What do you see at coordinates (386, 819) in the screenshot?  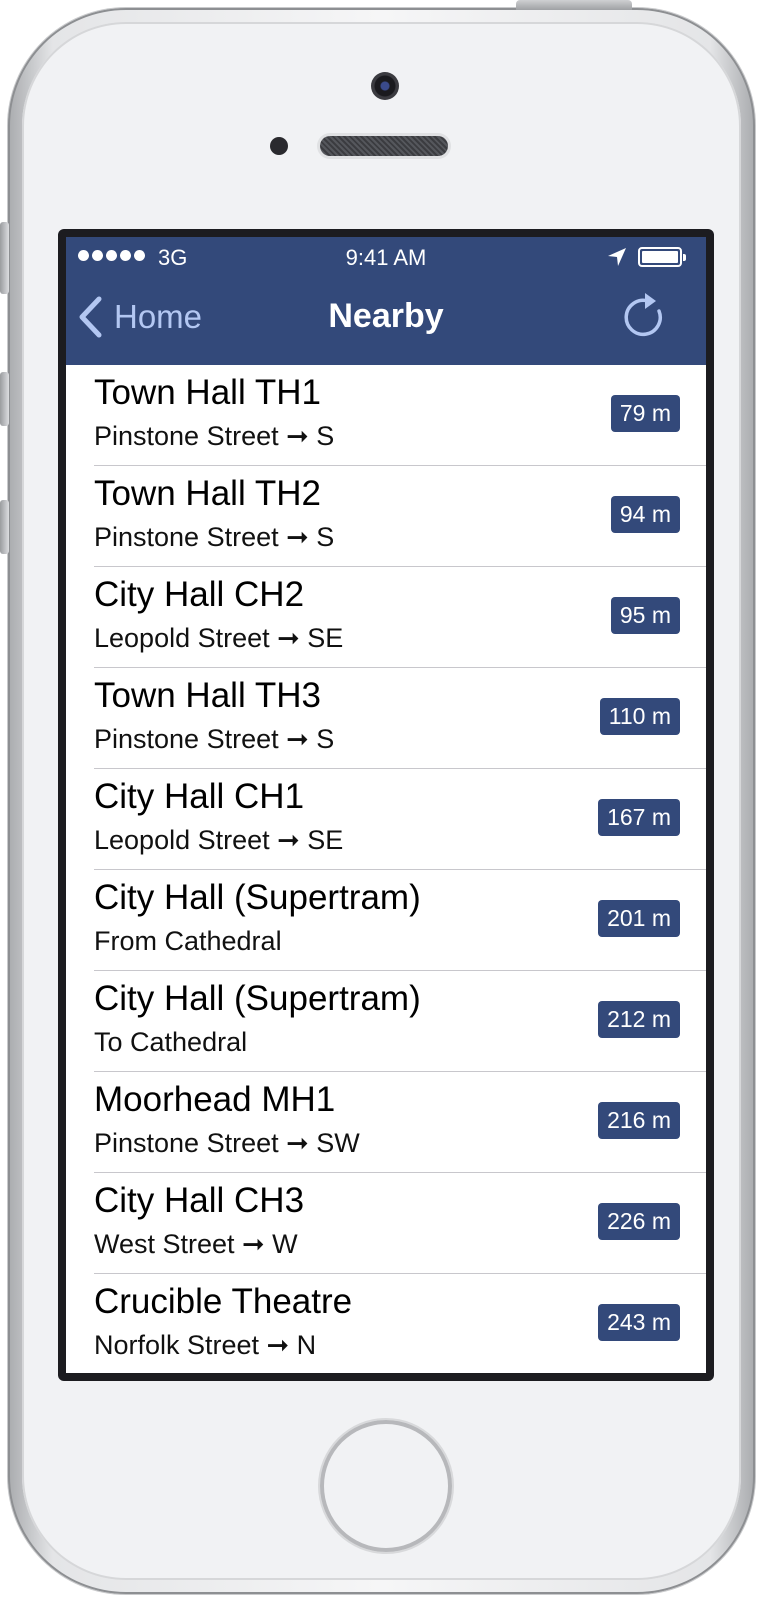 I see `stop-row: City Hall CH1 Leopold Street ➞ SE 167 m` at bounding box center [386, 819].